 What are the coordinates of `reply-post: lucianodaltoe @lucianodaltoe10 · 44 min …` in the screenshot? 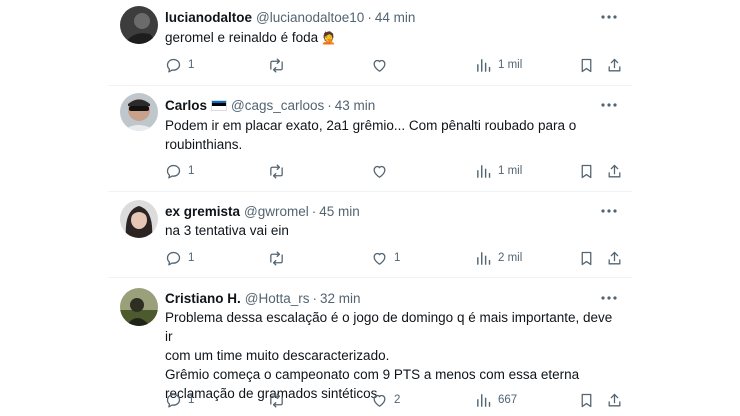 It's located at (370, 43).